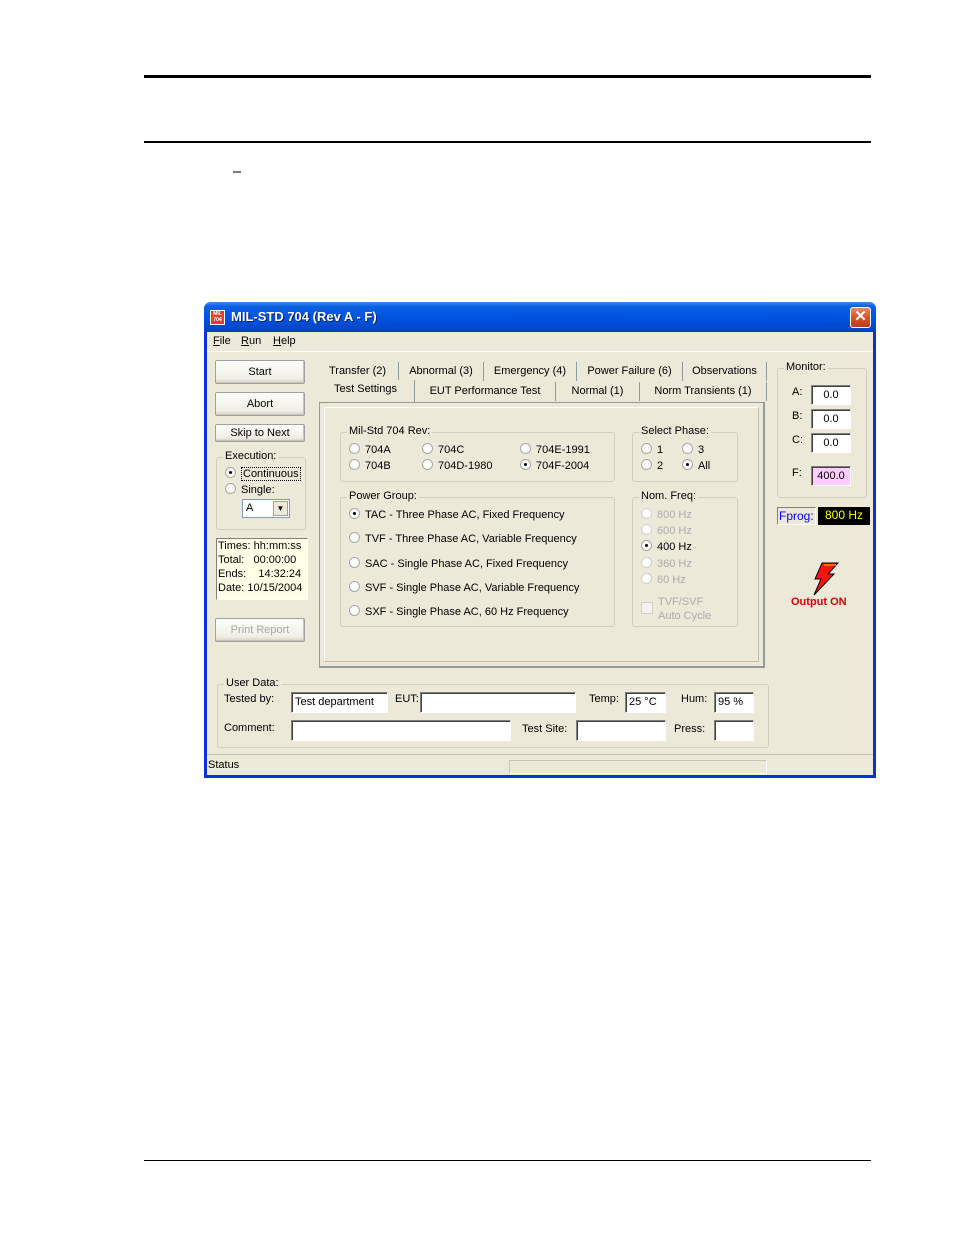 This screenshot has height=1235, width=954. Describe the element at coordinates (498, 702) in the screenshot. I see `eut-input` at that location.